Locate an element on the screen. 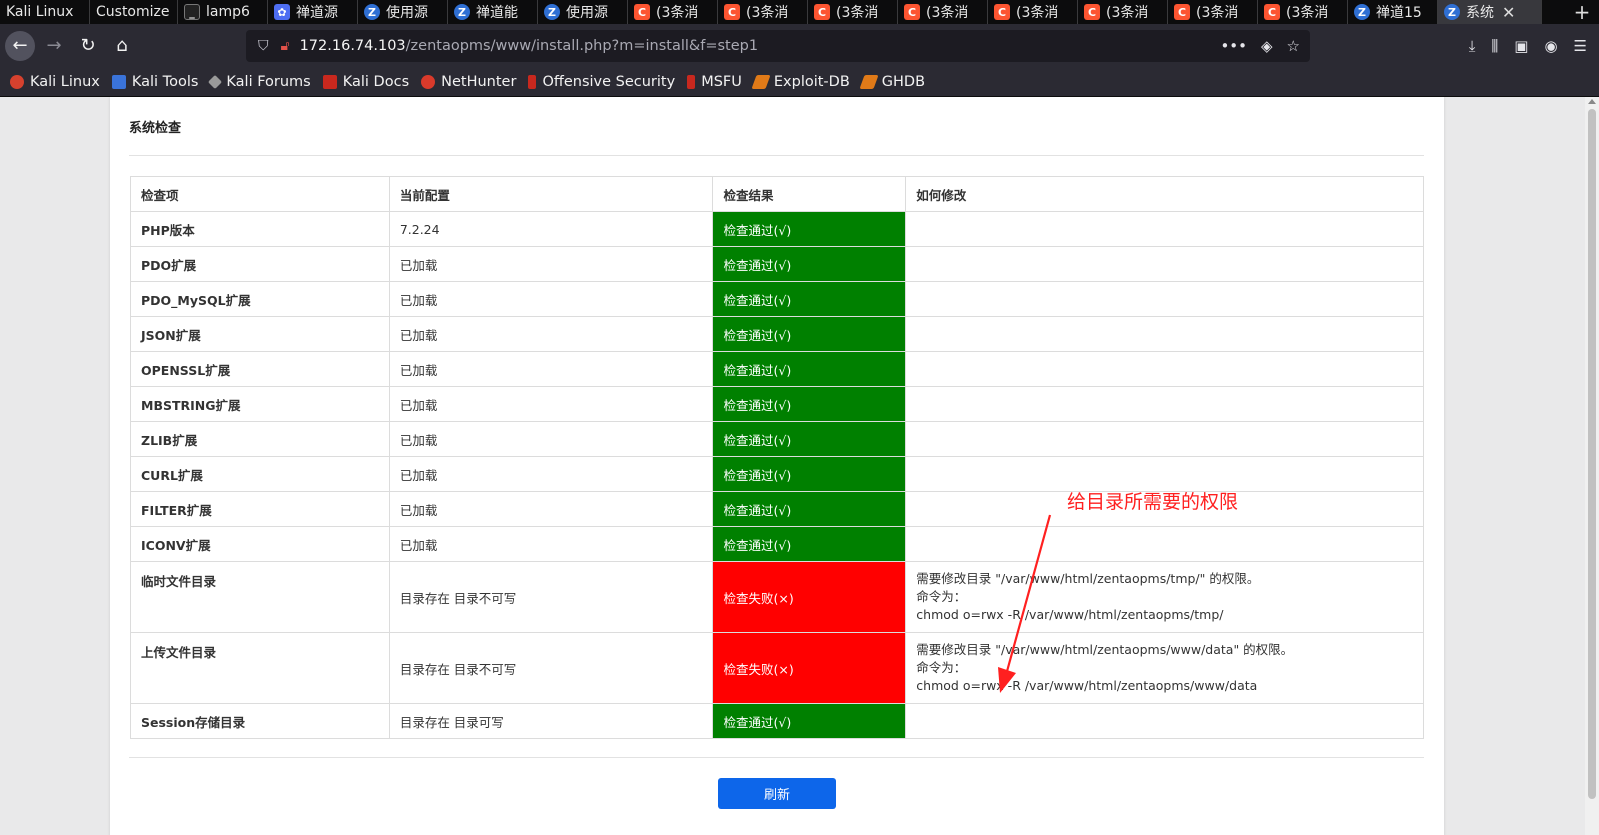  browser-tab: Customize is located at coordinates (134, 12).